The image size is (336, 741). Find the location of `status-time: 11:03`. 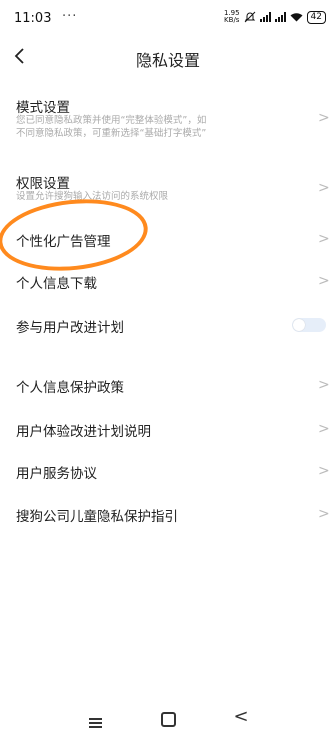

status-time: 11:03 is located at coordinates (33, 18).